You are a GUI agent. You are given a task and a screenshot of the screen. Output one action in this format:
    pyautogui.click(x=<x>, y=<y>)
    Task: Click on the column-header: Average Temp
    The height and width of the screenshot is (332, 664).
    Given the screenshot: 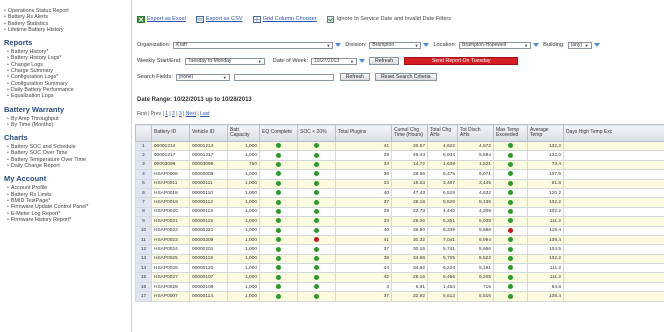 What is the action you would take?
    pyautogui.click(x=545, y=133)
    